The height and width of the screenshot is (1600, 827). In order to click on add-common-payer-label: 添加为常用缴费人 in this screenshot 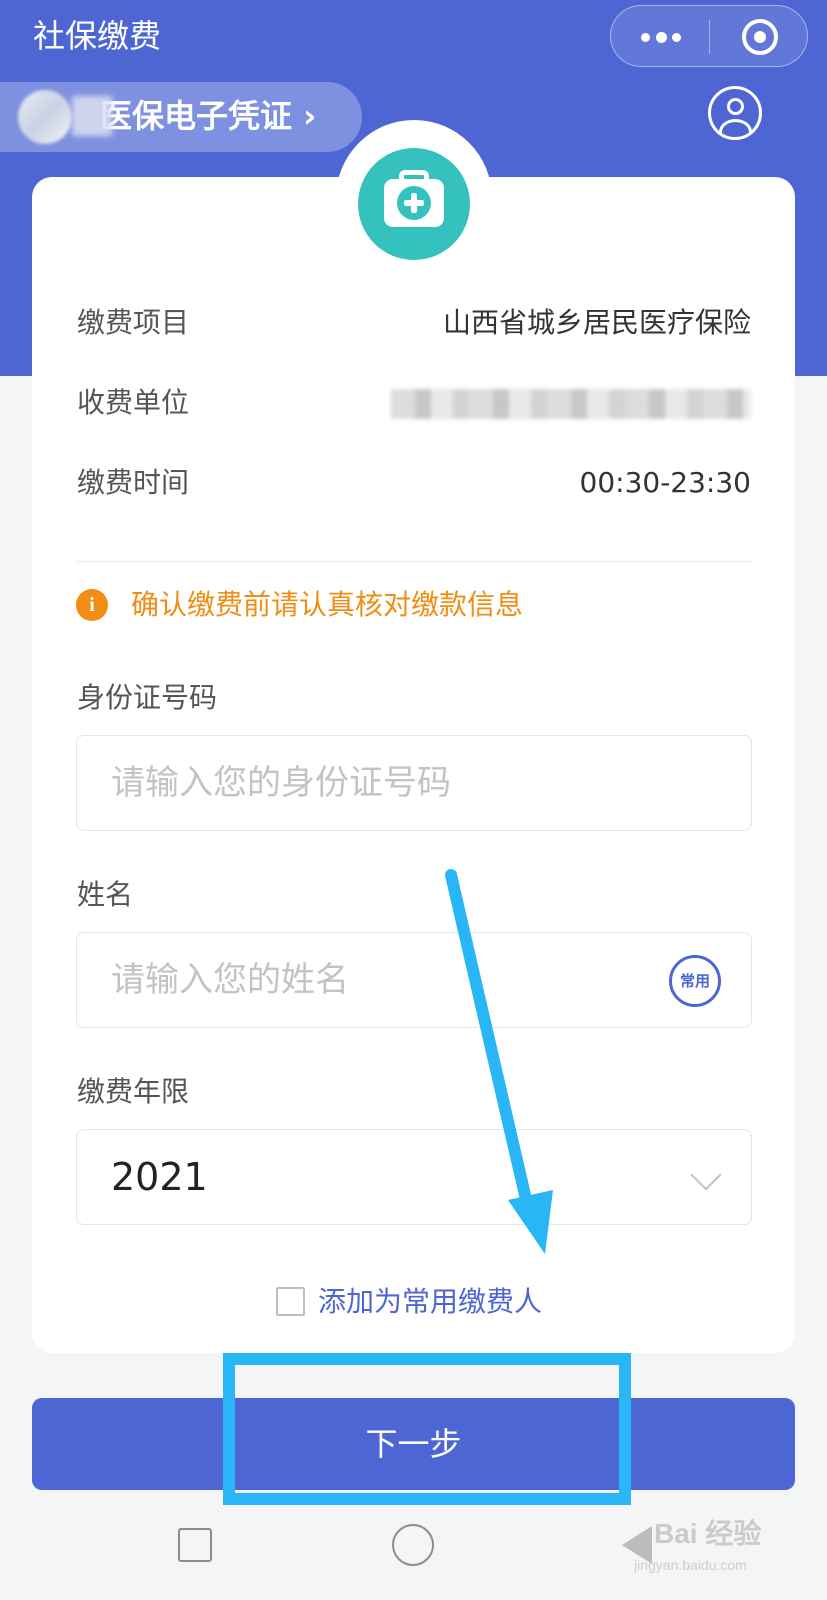, I will do `click(430, 1302)`.